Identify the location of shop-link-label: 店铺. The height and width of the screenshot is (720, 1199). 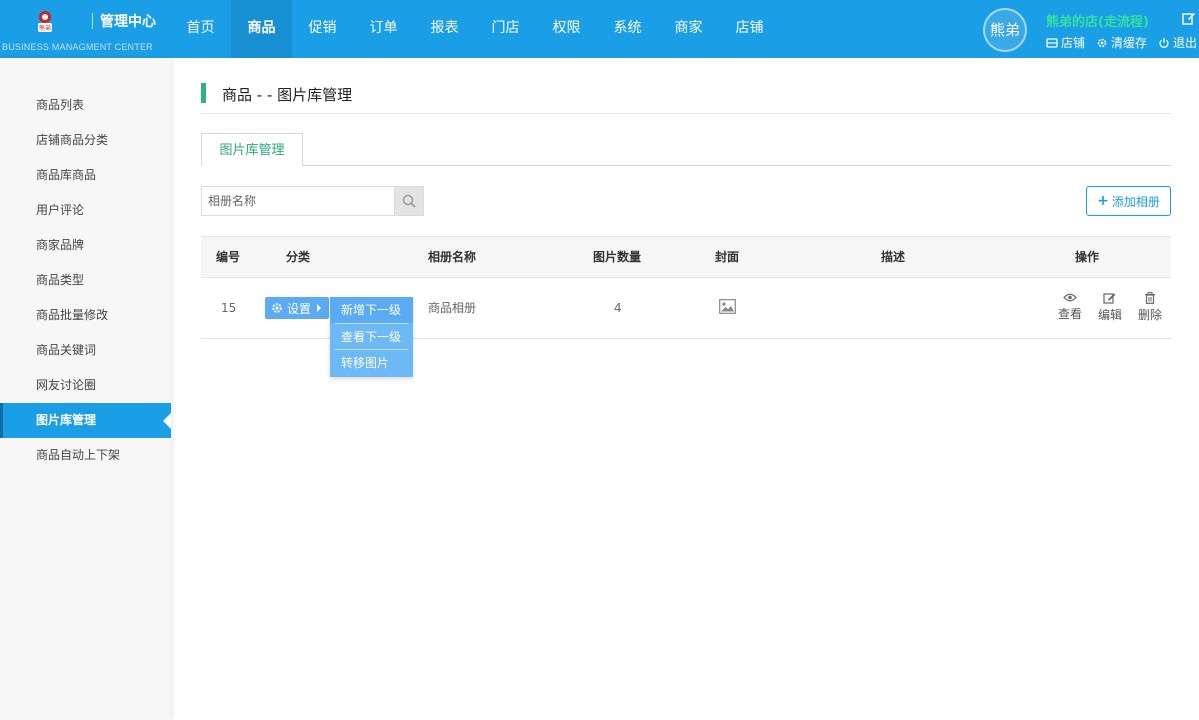
(1073, 43).